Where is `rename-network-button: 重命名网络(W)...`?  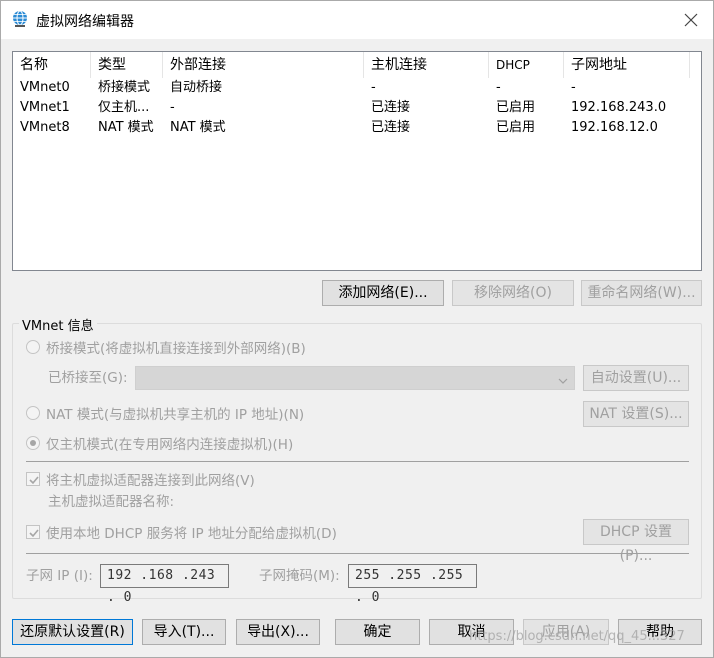
rename-network-button: 重命名网络(W)... is located at coordinates (641, 293).